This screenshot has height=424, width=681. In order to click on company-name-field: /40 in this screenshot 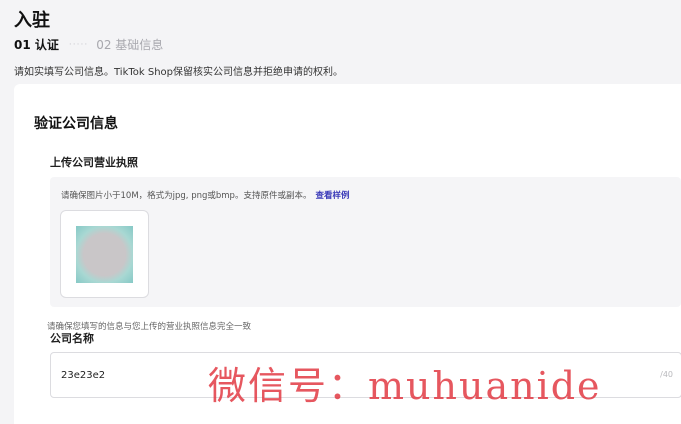, I will do `click(365, 375)`.